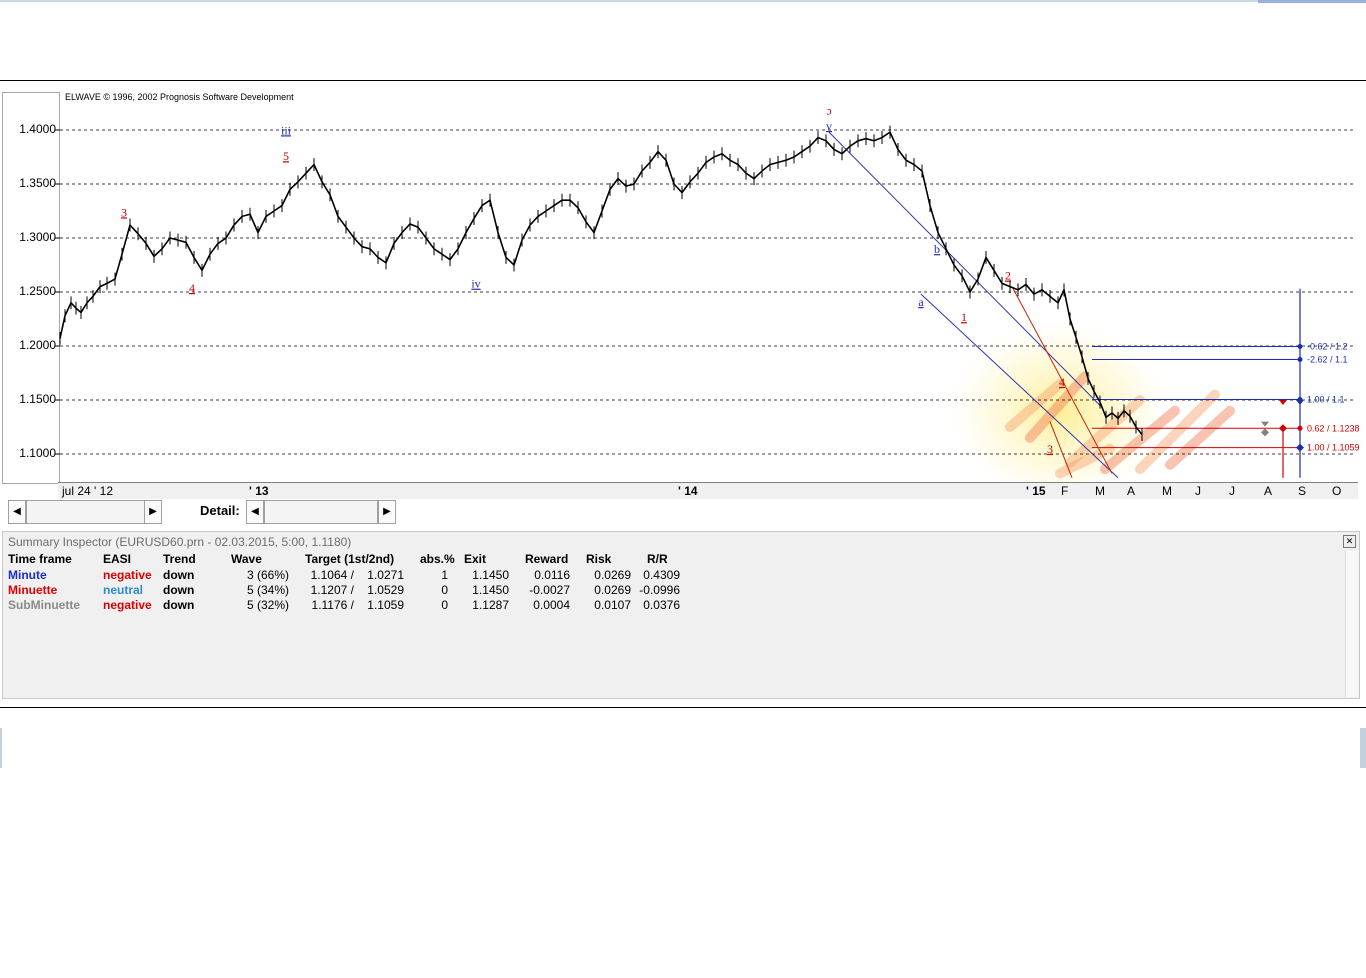  What do you see at coordinates (1131, 491) in the screenshot?
I see `x-label-apr: A` at bounding box center [1131, 491].